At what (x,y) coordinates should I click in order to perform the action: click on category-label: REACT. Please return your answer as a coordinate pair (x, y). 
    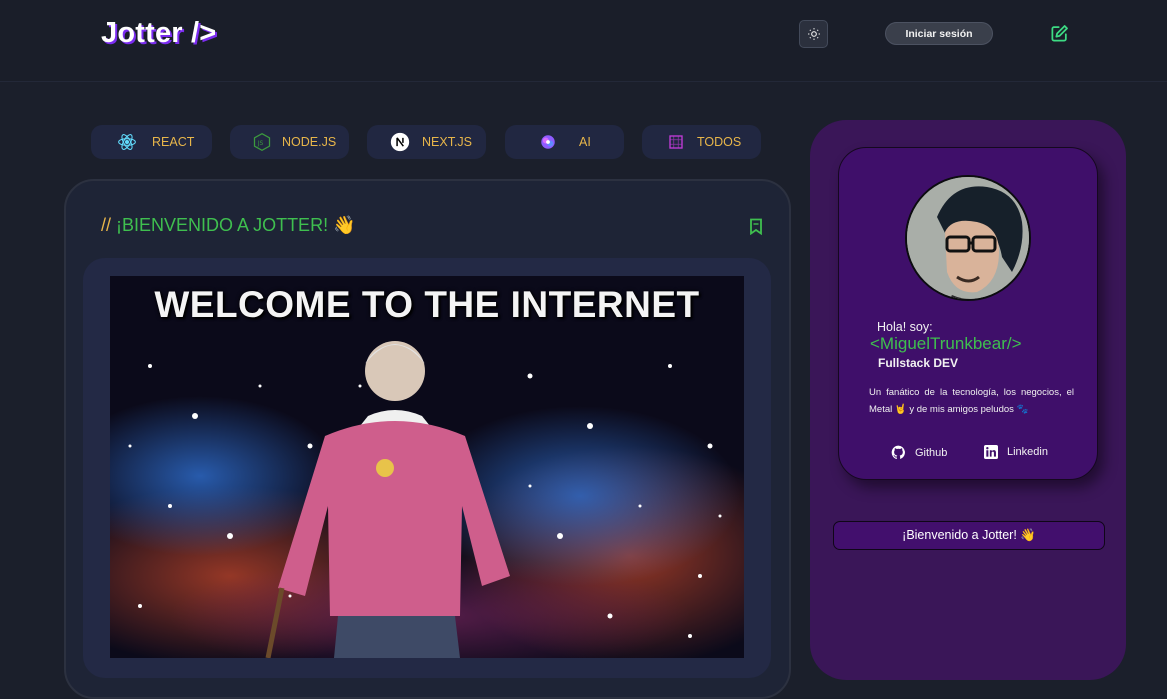
    Looking at the image, I should click on (173, 142).